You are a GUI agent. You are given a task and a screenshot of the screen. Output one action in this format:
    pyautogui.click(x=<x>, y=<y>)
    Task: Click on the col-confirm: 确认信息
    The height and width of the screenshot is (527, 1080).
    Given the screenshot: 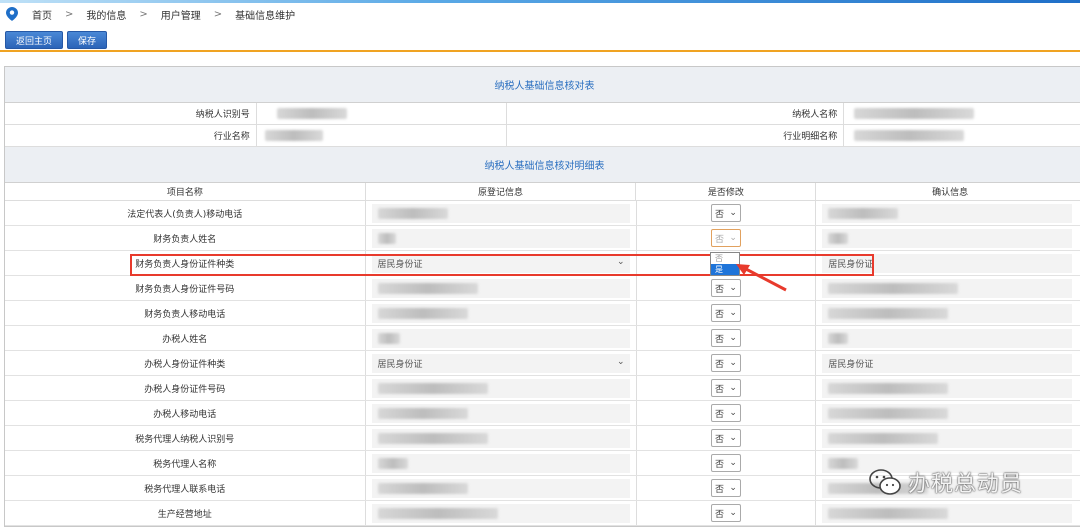 What is the action you would take?
    pyautogui.click(x=950, y=193)
    